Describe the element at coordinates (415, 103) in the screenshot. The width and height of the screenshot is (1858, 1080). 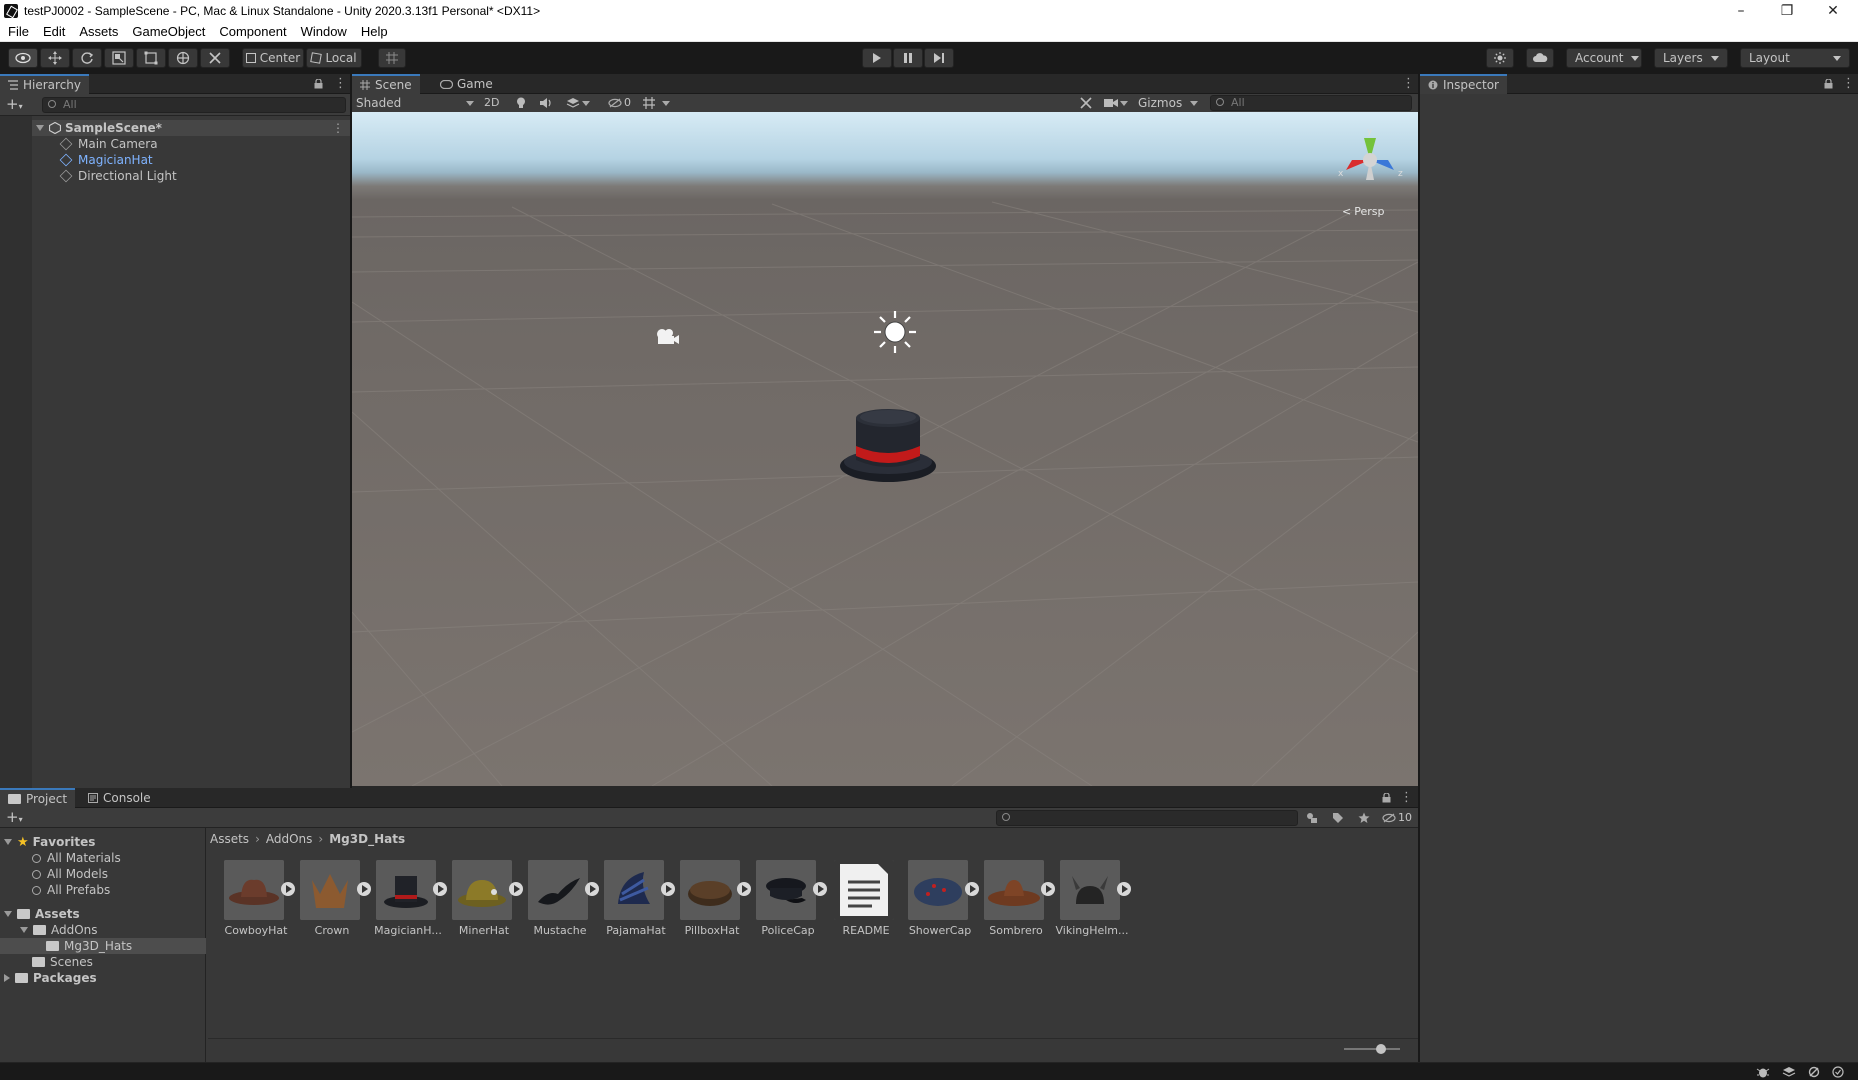
I see `shading-mode-dropdown: Shaded` at that location.